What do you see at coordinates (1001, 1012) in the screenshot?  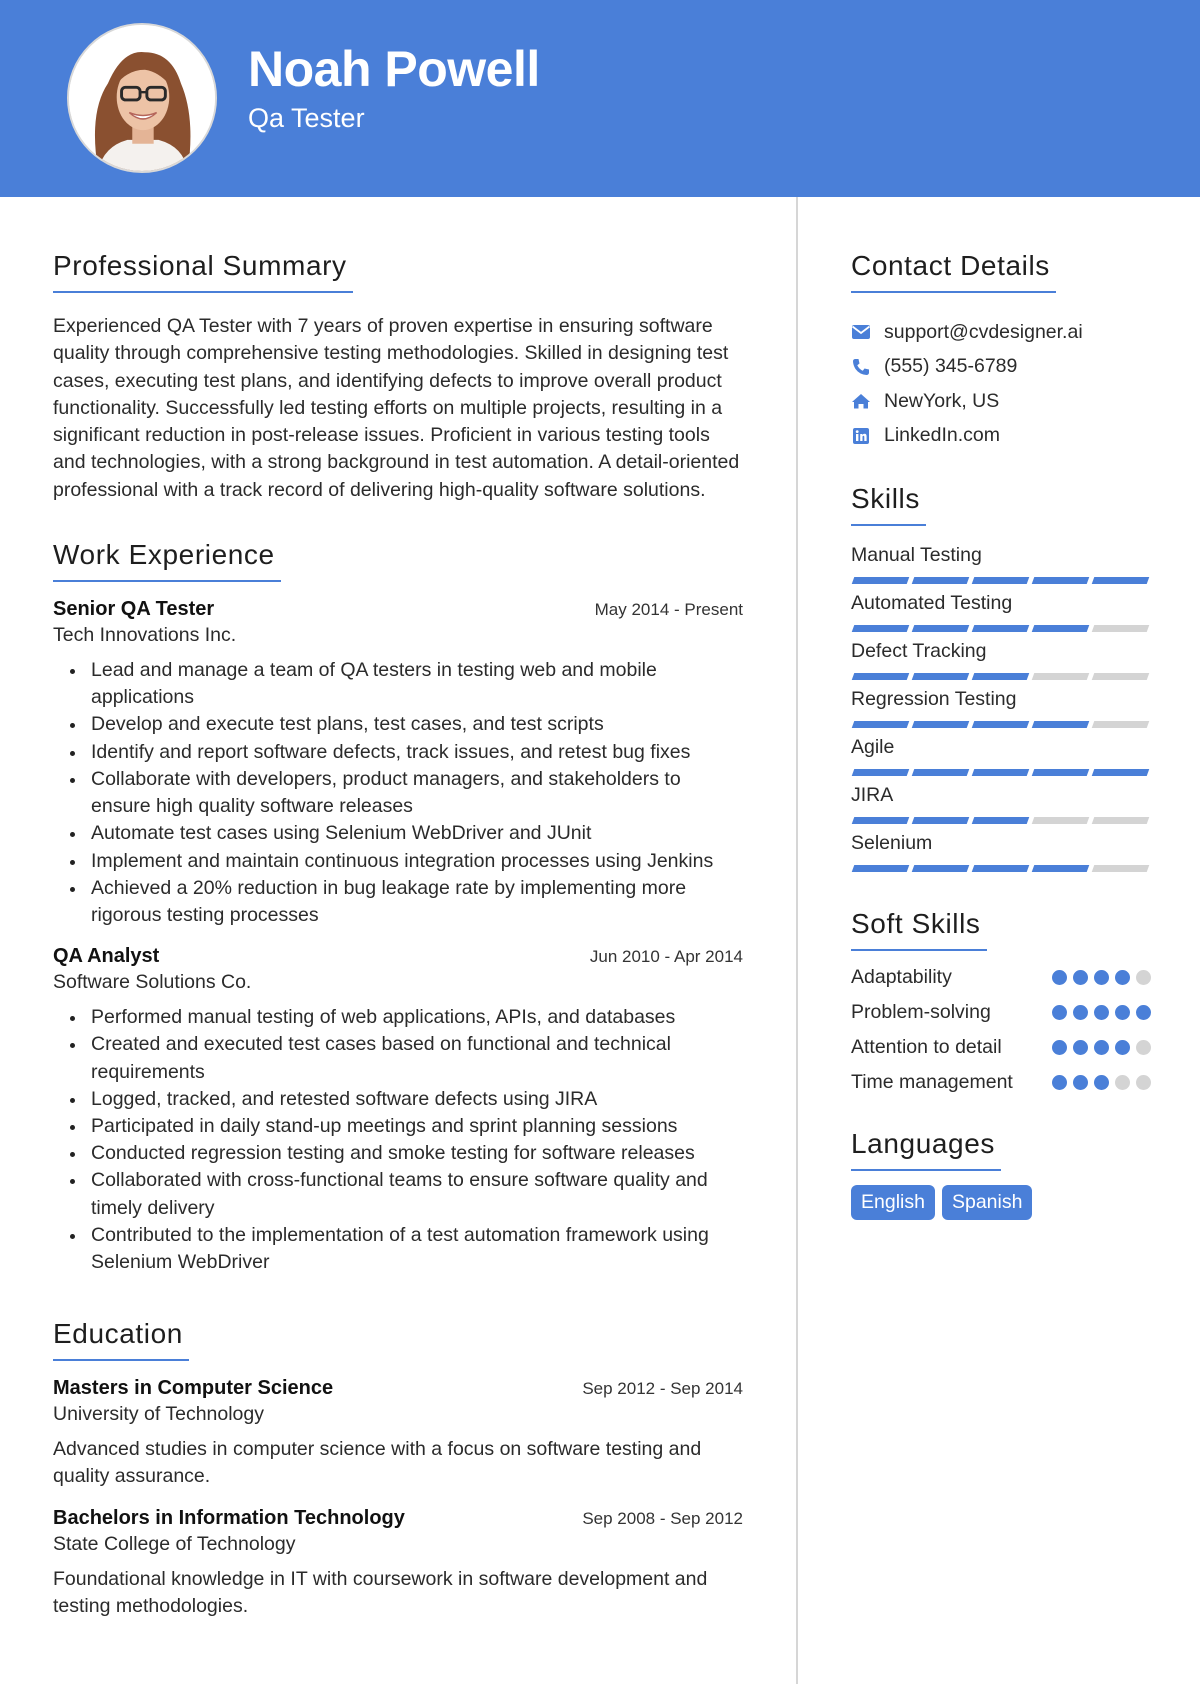 I see `soft-skill-item: Problem-solving` at bounding box center [1001, 1012].